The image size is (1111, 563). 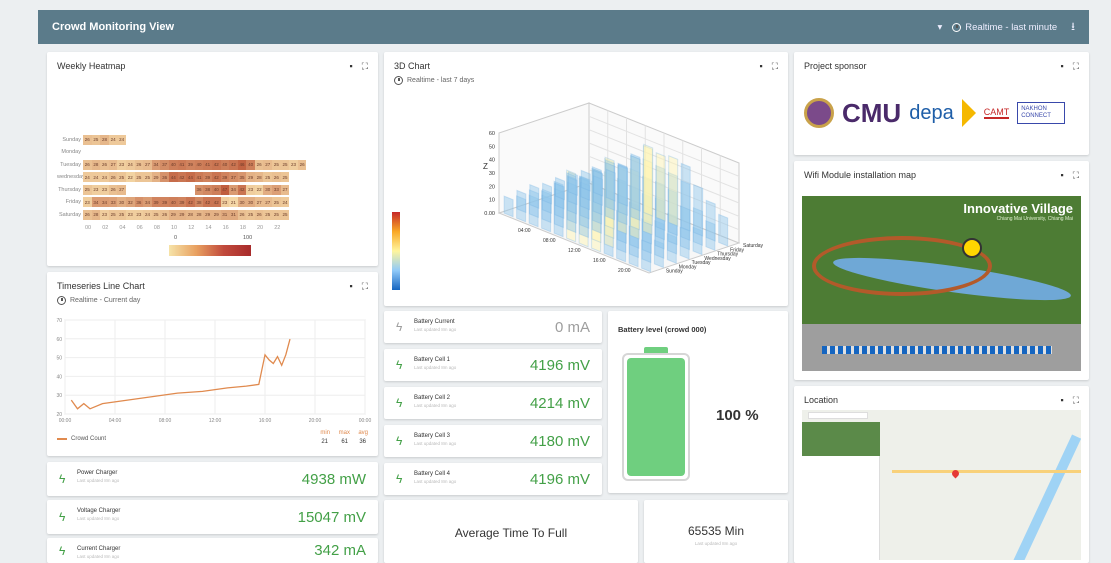 What do you see at coordinates (432, 474) in the screenshot?
I see `metric-name: Battery Cell 4` at bounding box center [432, 474].